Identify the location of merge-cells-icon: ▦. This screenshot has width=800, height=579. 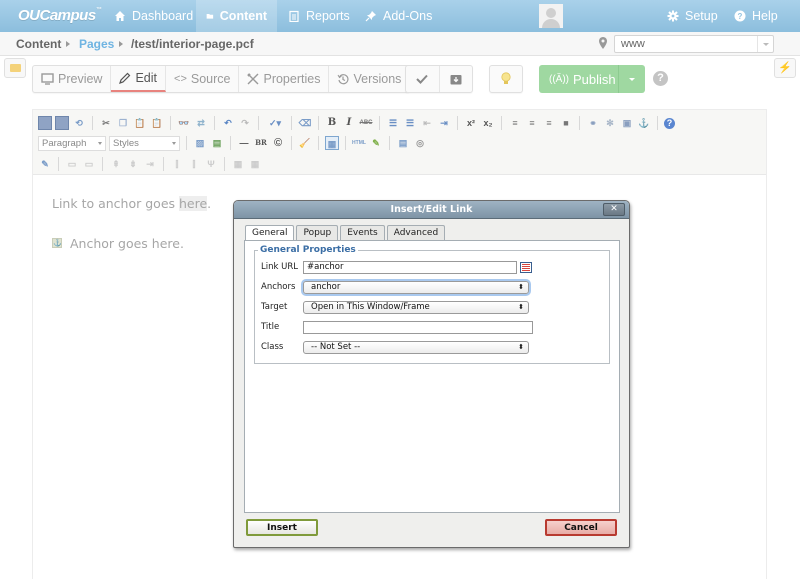
(255, 164).